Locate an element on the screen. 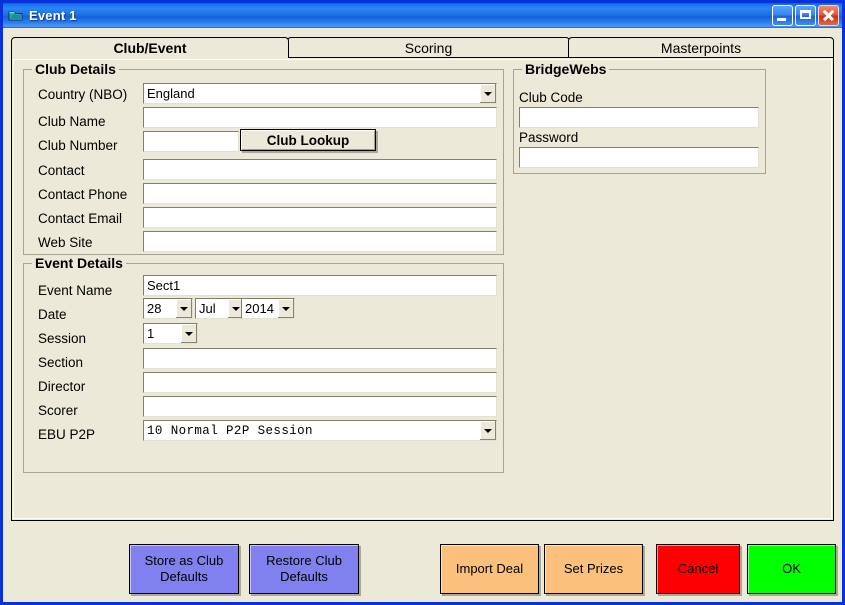  tab-scoring: Scoring is located at coordinates (428, 47).